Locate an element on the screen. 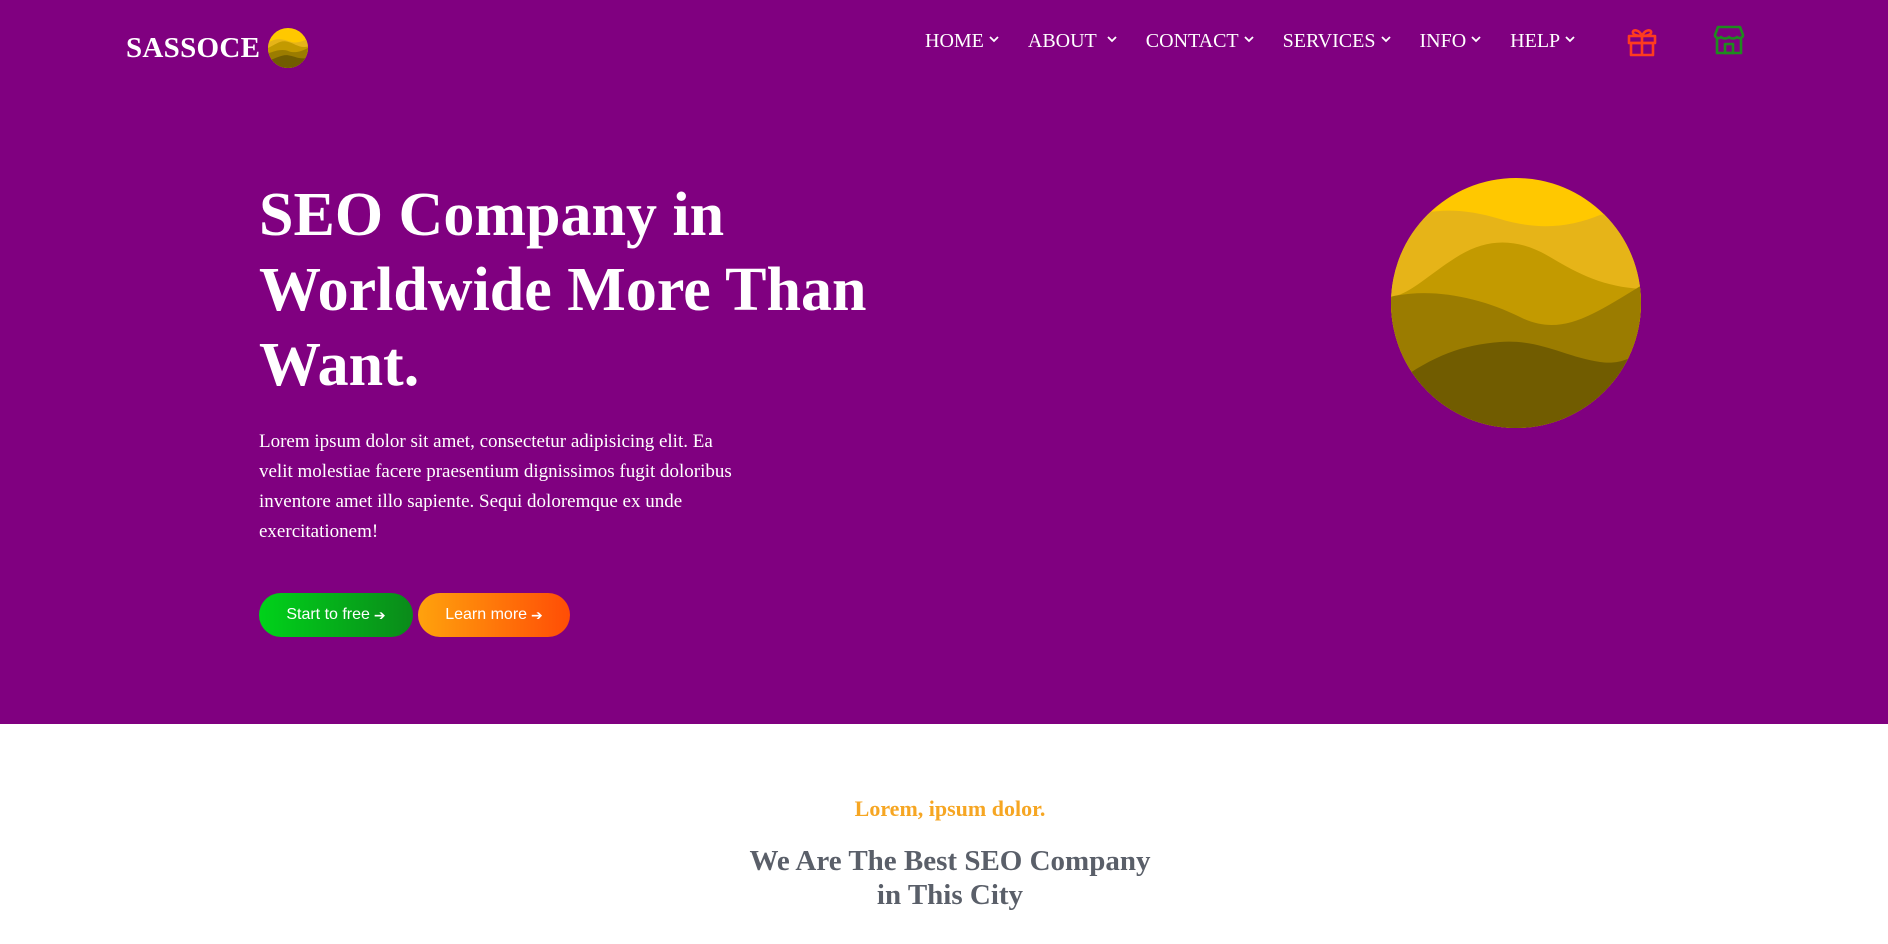 The width and height of the screenshot is (1888, 944). section-title-line2: in This City is located at coordinates (950, 895).